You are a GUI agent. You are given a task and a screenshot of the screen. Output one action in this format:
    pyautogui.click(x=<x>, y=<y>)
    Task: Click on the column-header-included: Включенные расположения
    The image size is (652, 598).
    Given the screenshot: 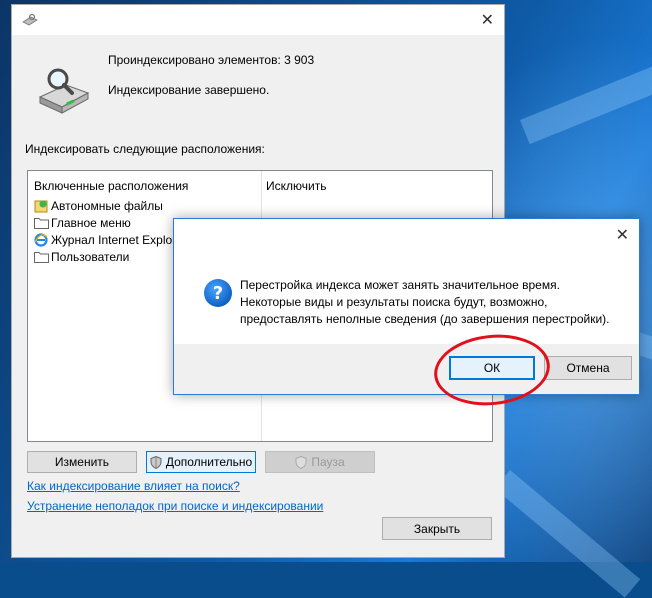 What is the action you would take?
    pyautogui.click(x=111, y=186)
    